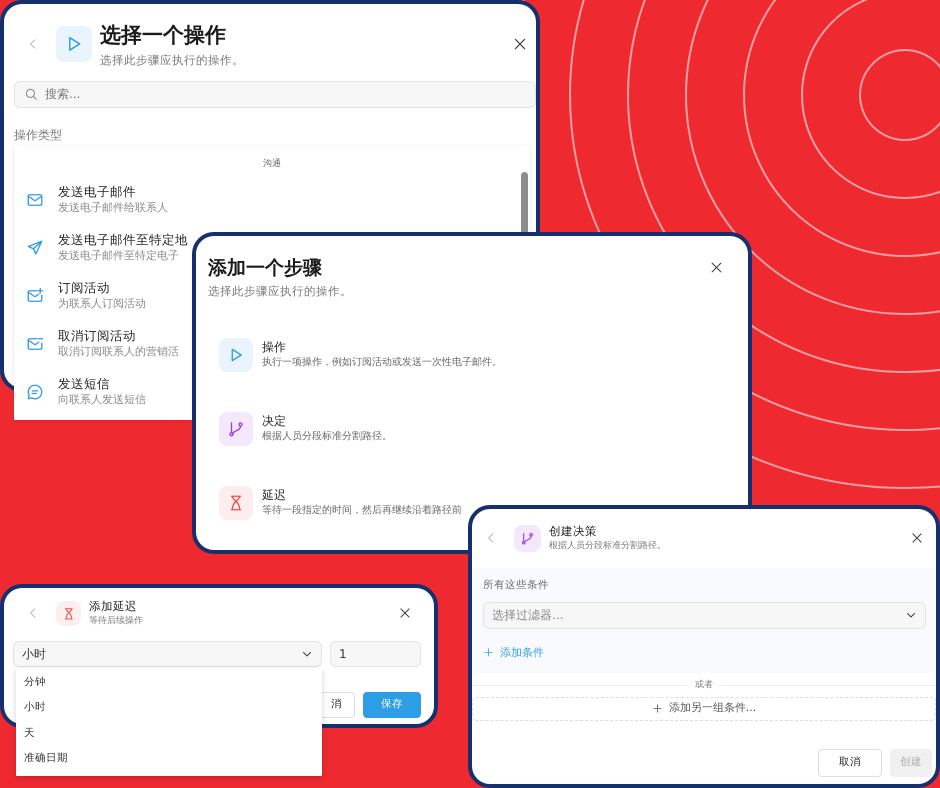 The image size is (940, 788). What do you see at coordinates (102, 400) in the screenshot?
I see `item-description: 向联系人发送短信` at bounding box center [102, 400].